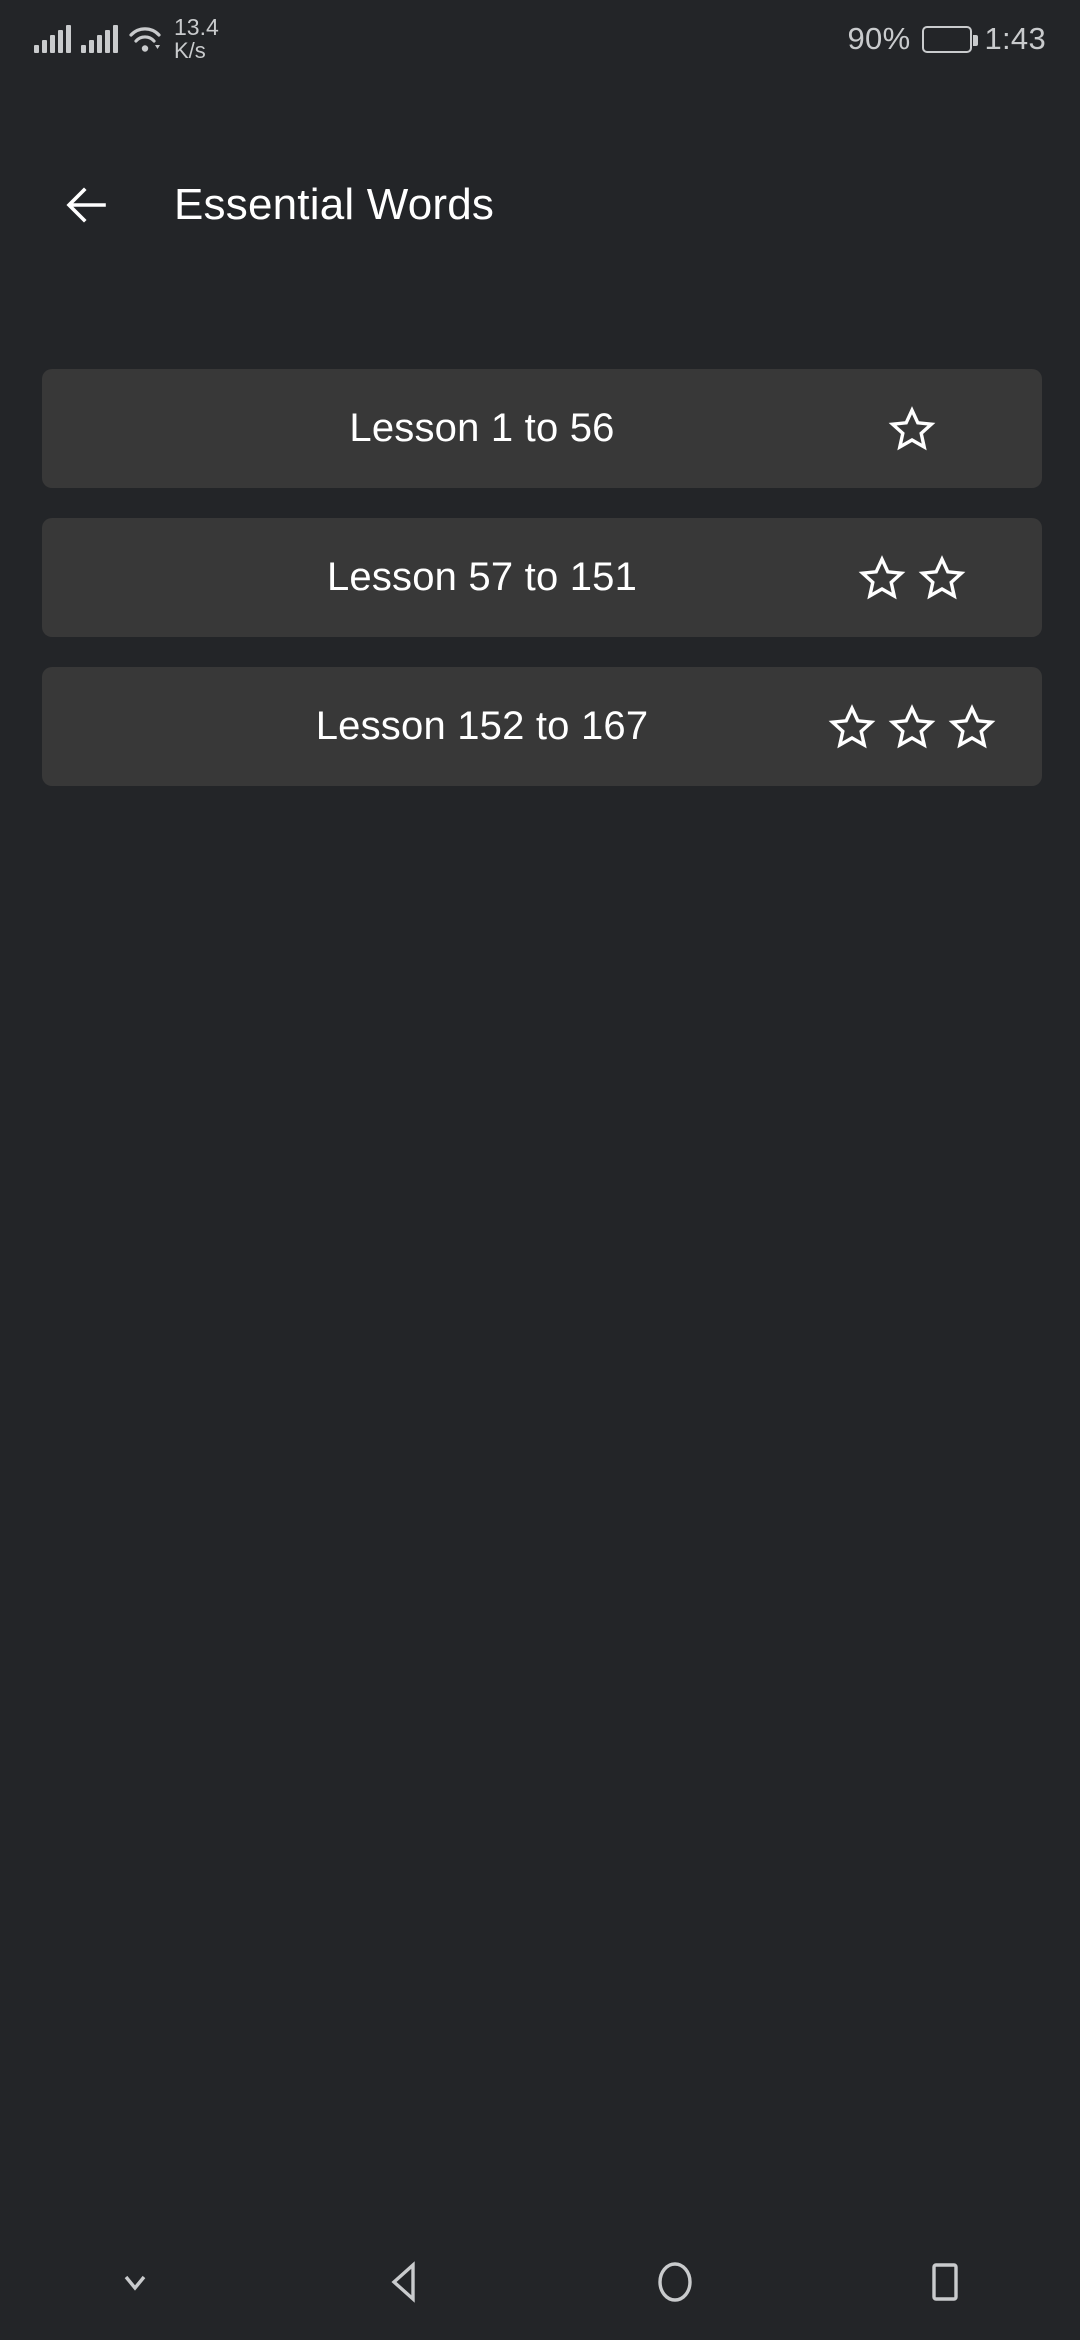  What do you see at coordinates (542, 726) in the screenshot?
I see `lesson-card: Lesson 152 to 167` at bounding box center [542, 726].